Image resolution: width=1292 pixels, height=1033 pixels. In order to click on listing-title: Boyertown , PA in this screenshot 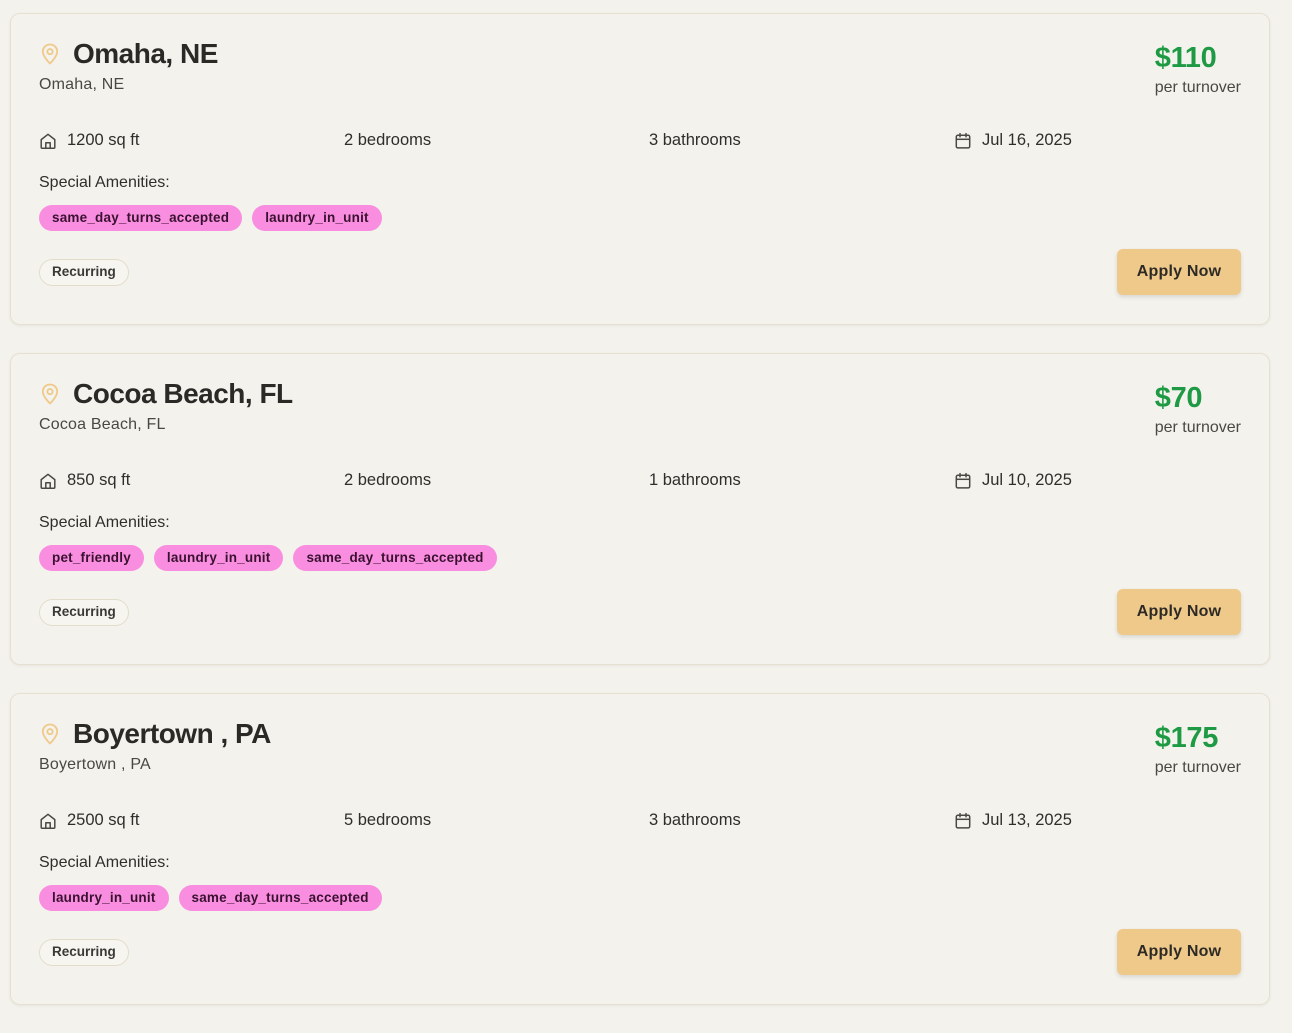, I will do `click(172, 733)`.